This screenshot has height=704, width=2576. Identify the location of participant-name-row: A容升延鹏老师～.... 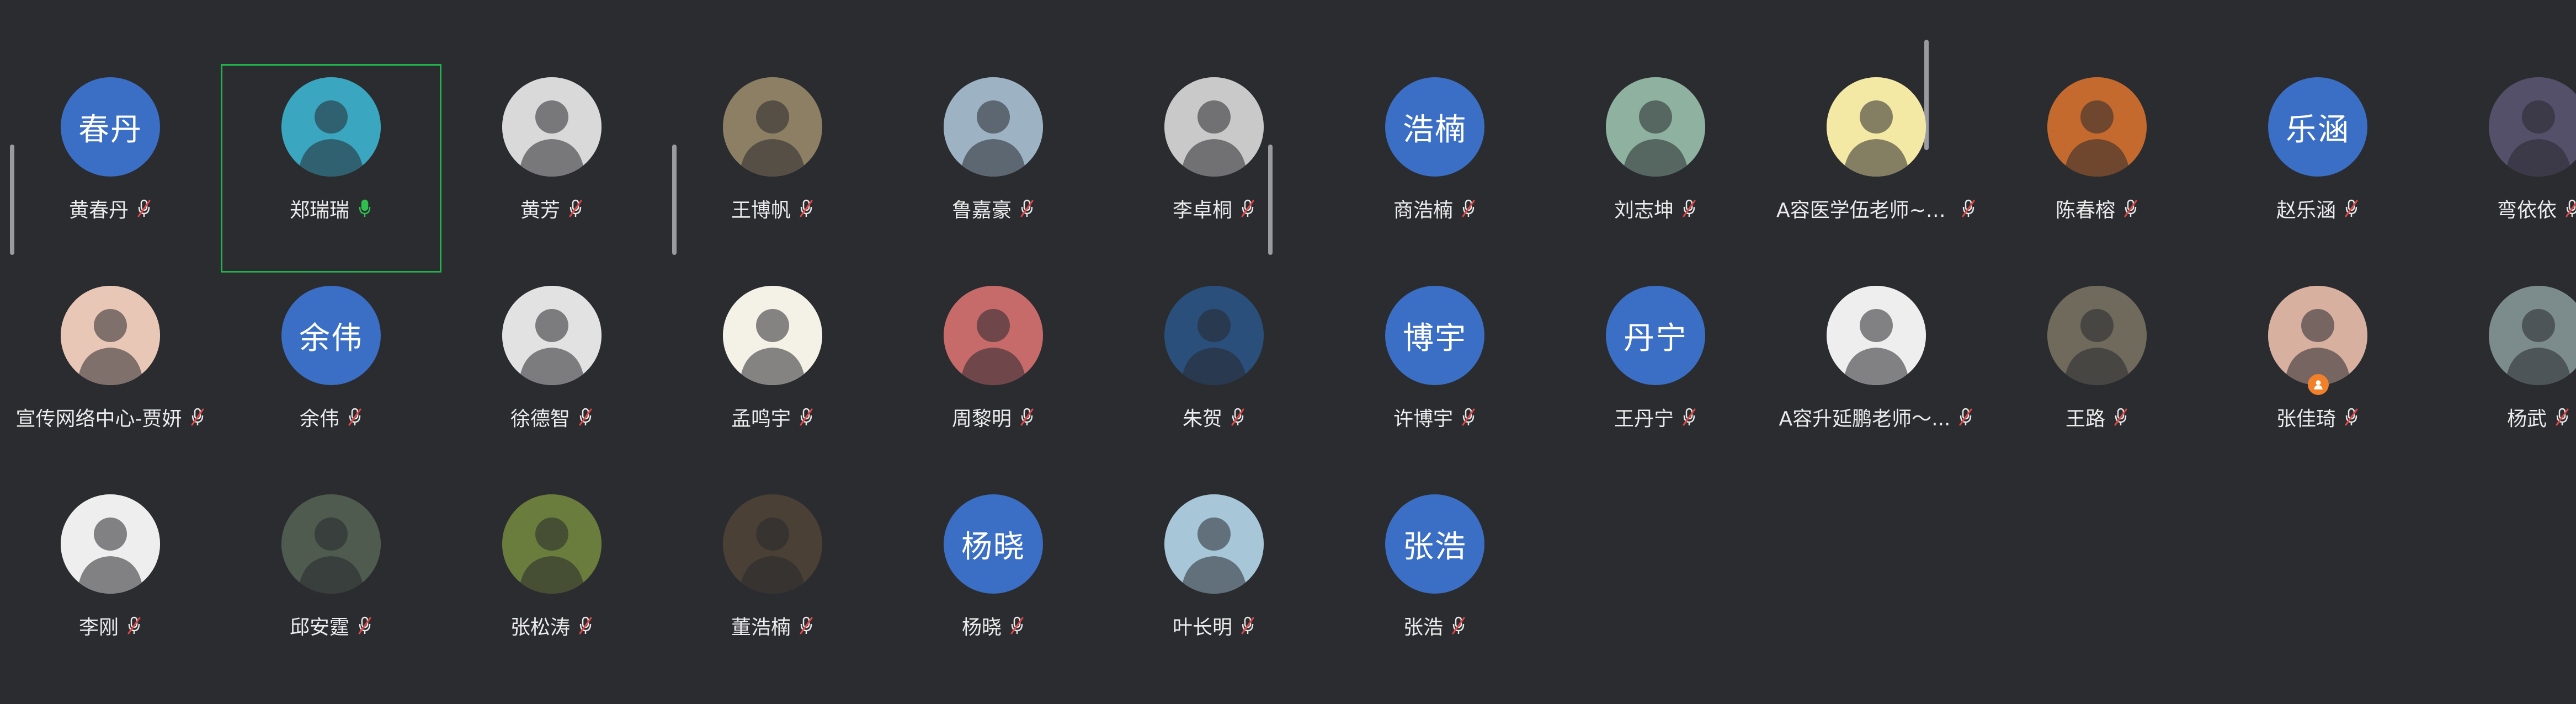
(1876, 417).